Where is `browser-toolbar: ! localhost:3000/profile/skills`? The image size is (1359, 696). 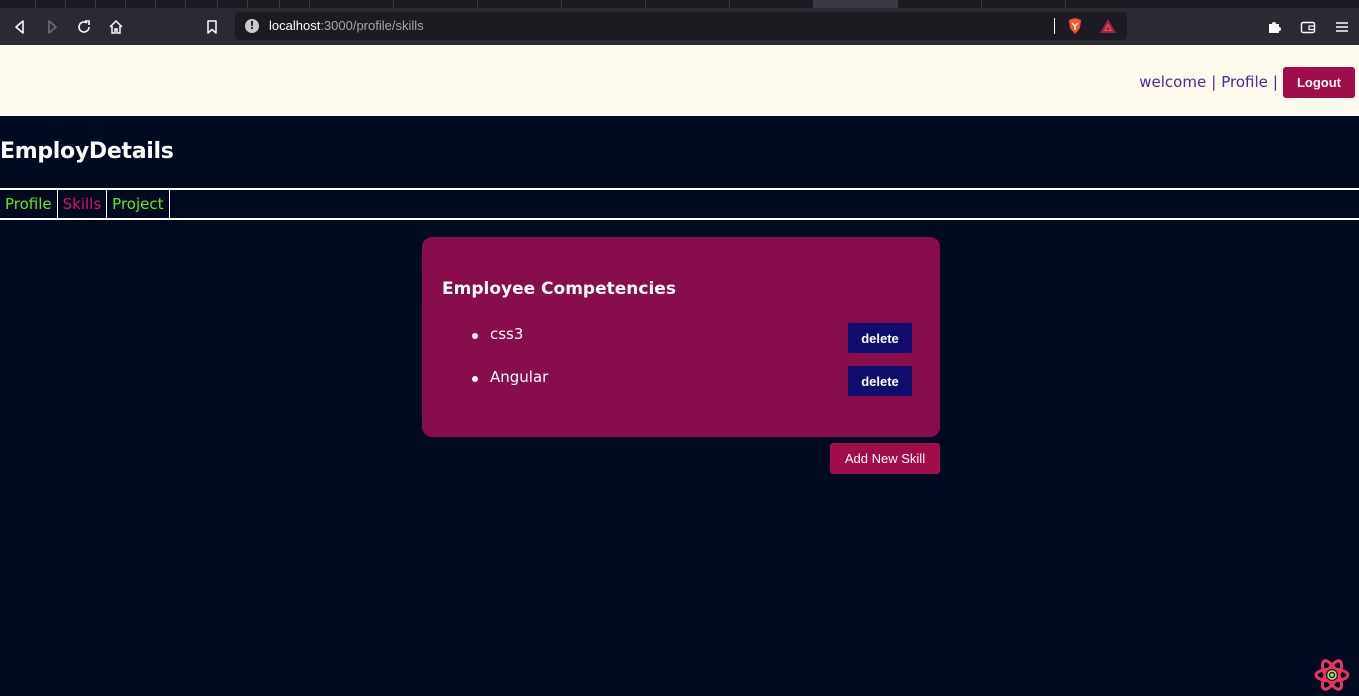 browser-toolbar: ! localhost:3000/profile/skills is located at coordinates (679, 26).